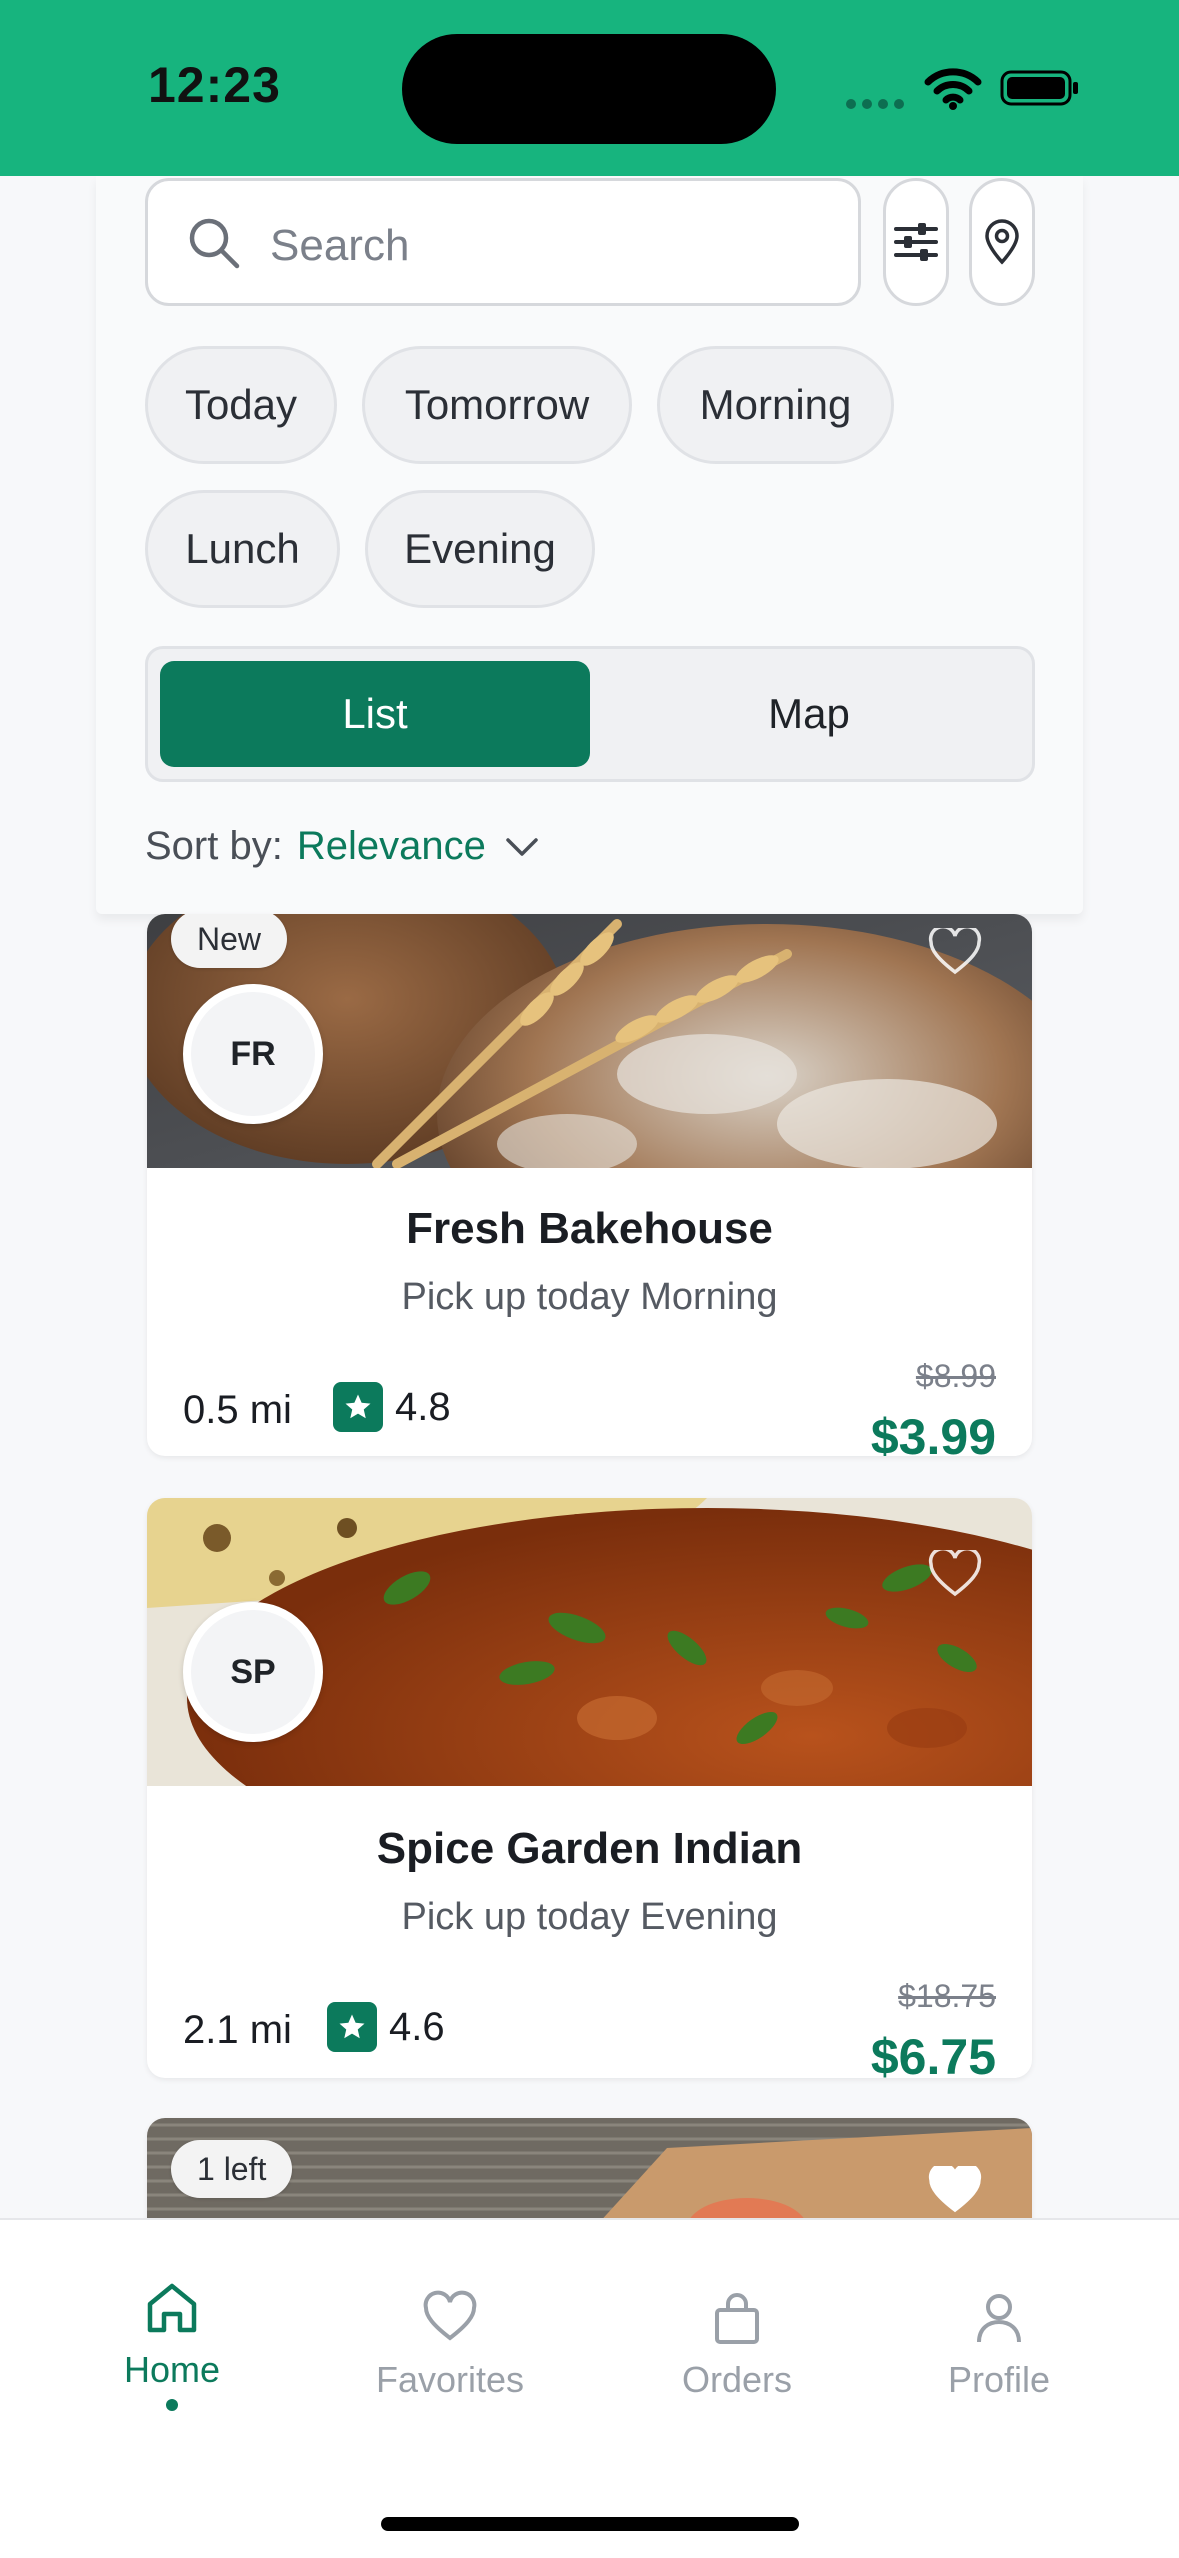  I want to click on bag-icon, so click(737, 2318).